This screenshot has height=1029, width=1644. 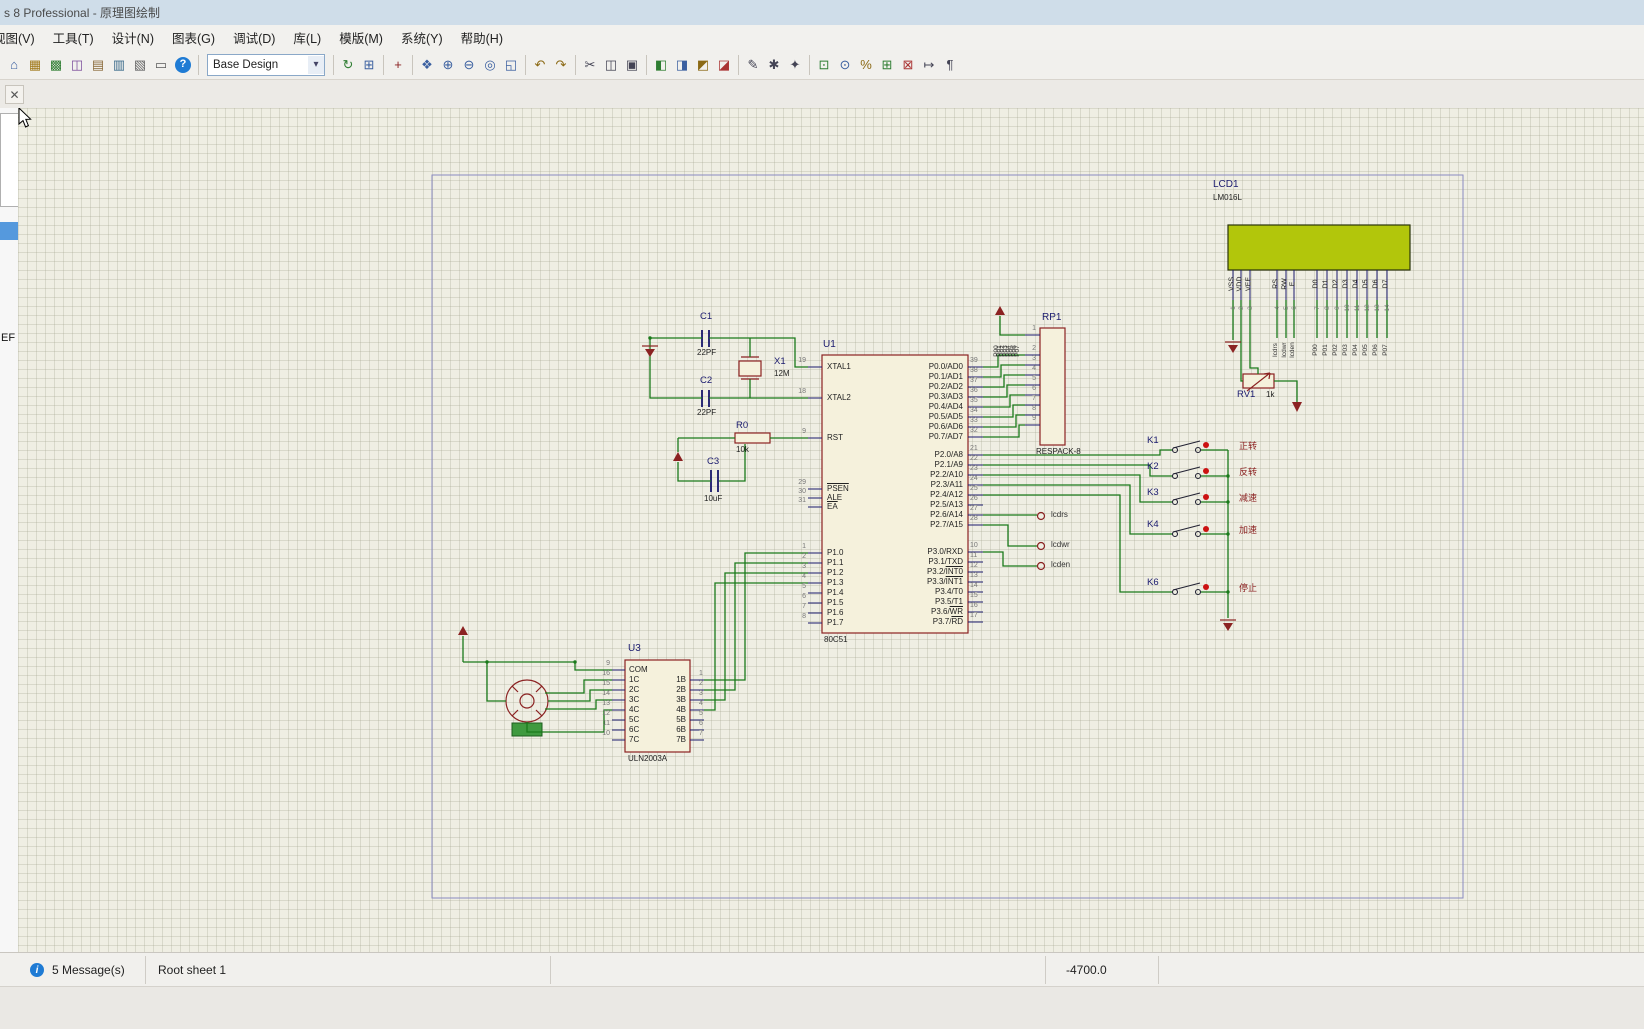 What do you see at coordinates (838, 488) in the screenshot?
I see `pin-name: PSEN` at bounding box center [838, 488].